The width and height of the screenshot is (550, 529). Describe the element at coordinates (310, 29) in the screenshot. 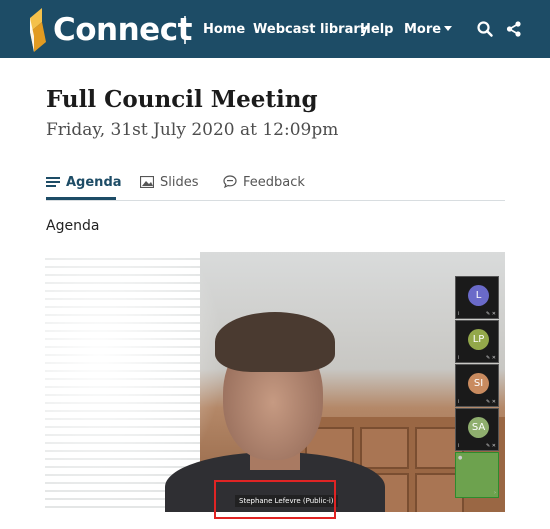

I see `nav-webcast-library: Webcast library` at that location.